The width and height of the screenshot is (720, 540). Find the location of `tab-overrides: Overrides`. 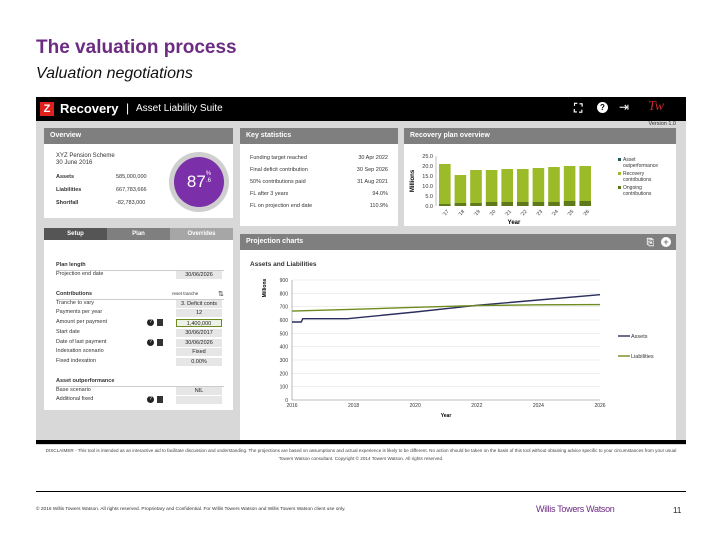

tab-overrides: Overrides is located at coordinates (201, 234).